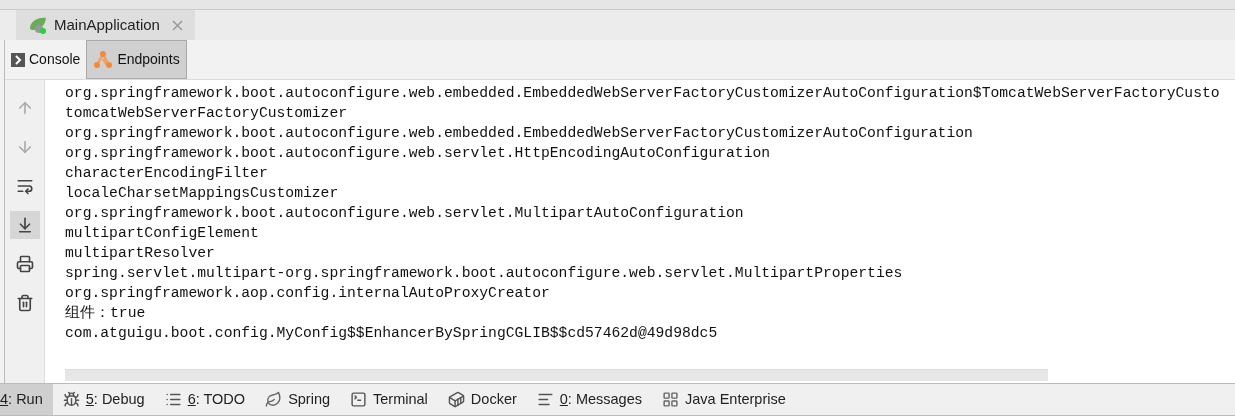 Image resolution: width=1235 pixels, height=416 pixels. Describe the element at coordinates (140, 253) in the screenshot. I see `console-line: multipartResolver` at that location.